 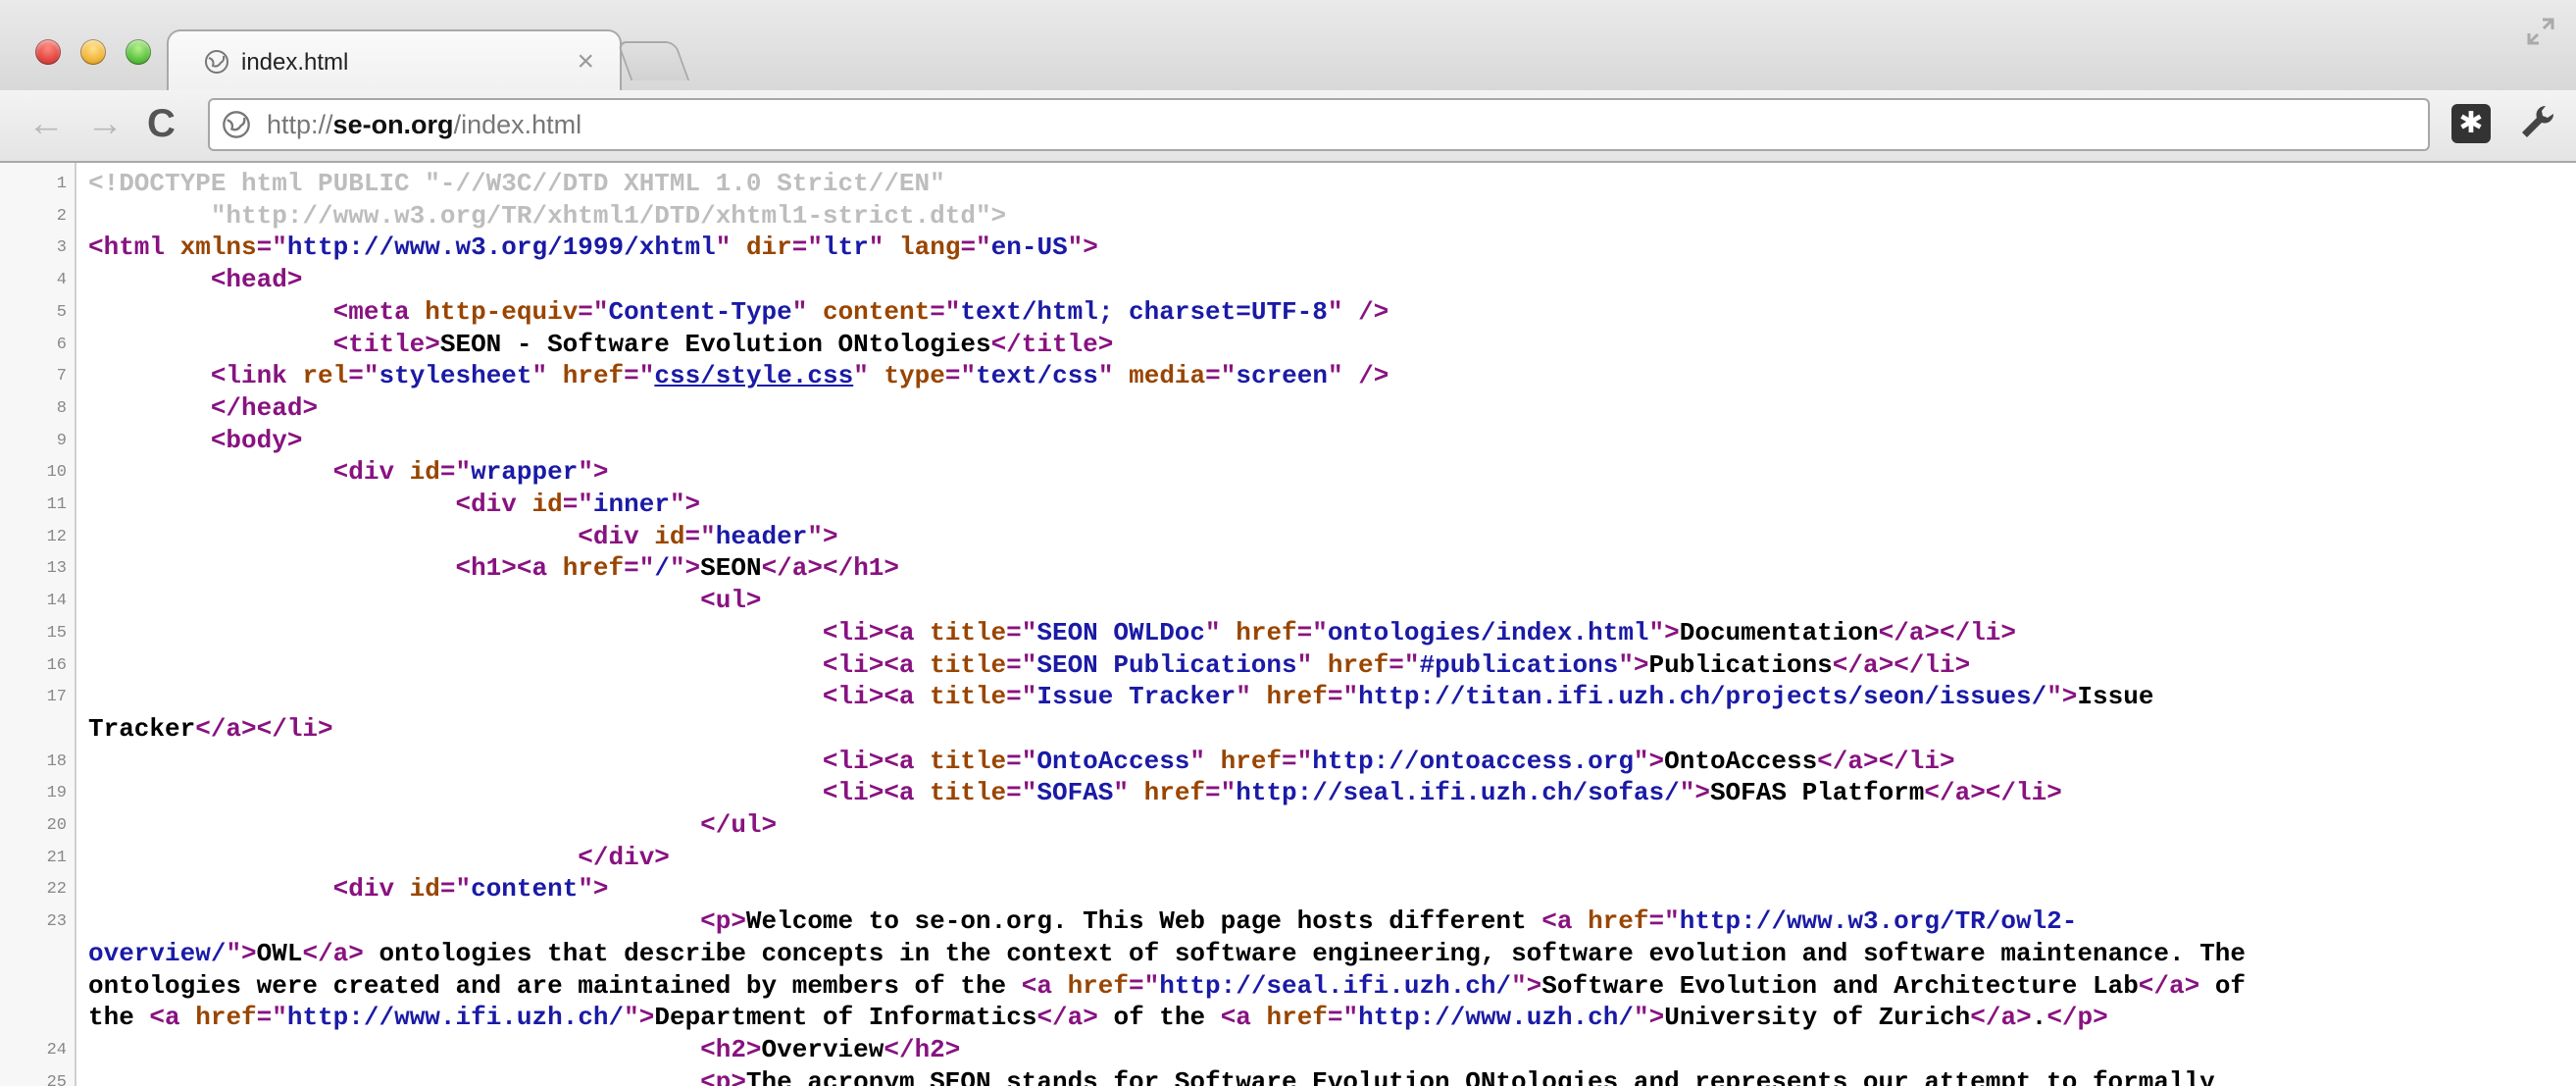 What do you see at coordinates (768, 248) in the screenshot?
I see `code-token: dir` at bounding box center [768, 248].